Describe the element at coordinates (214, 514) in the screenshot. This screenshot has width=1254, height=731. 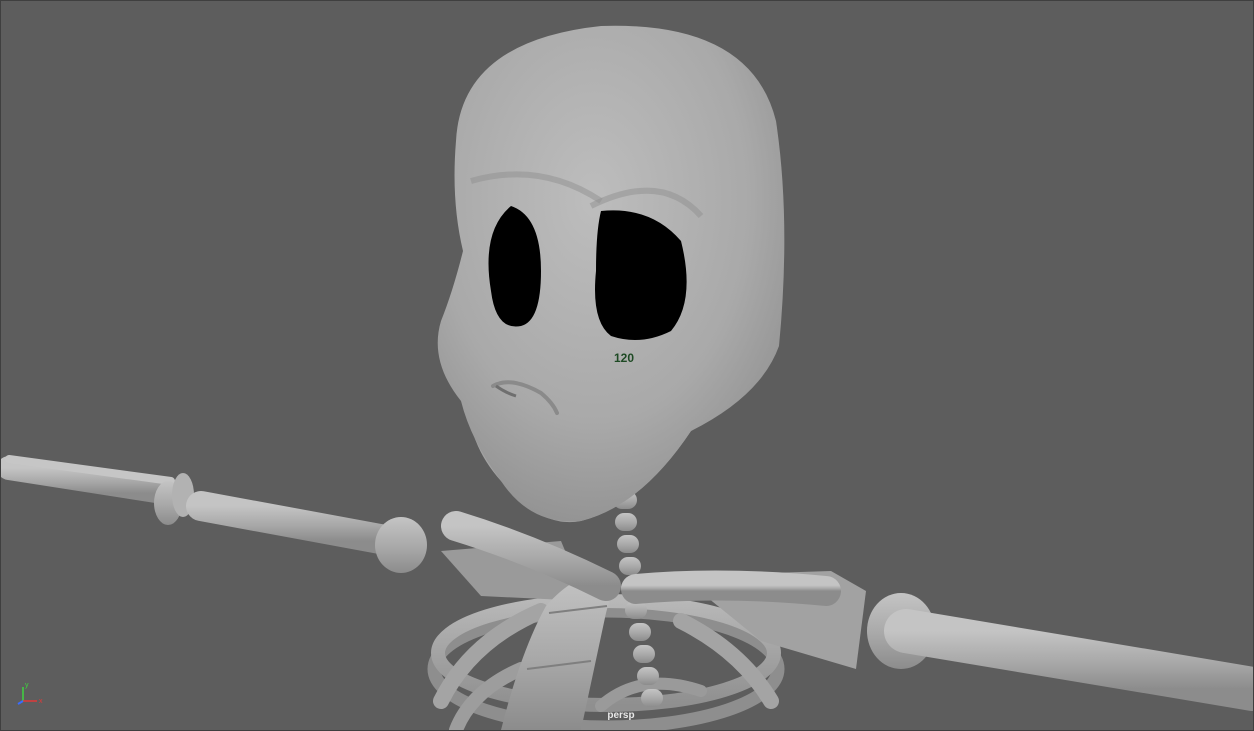
I see `left-arm-bones` at that location.